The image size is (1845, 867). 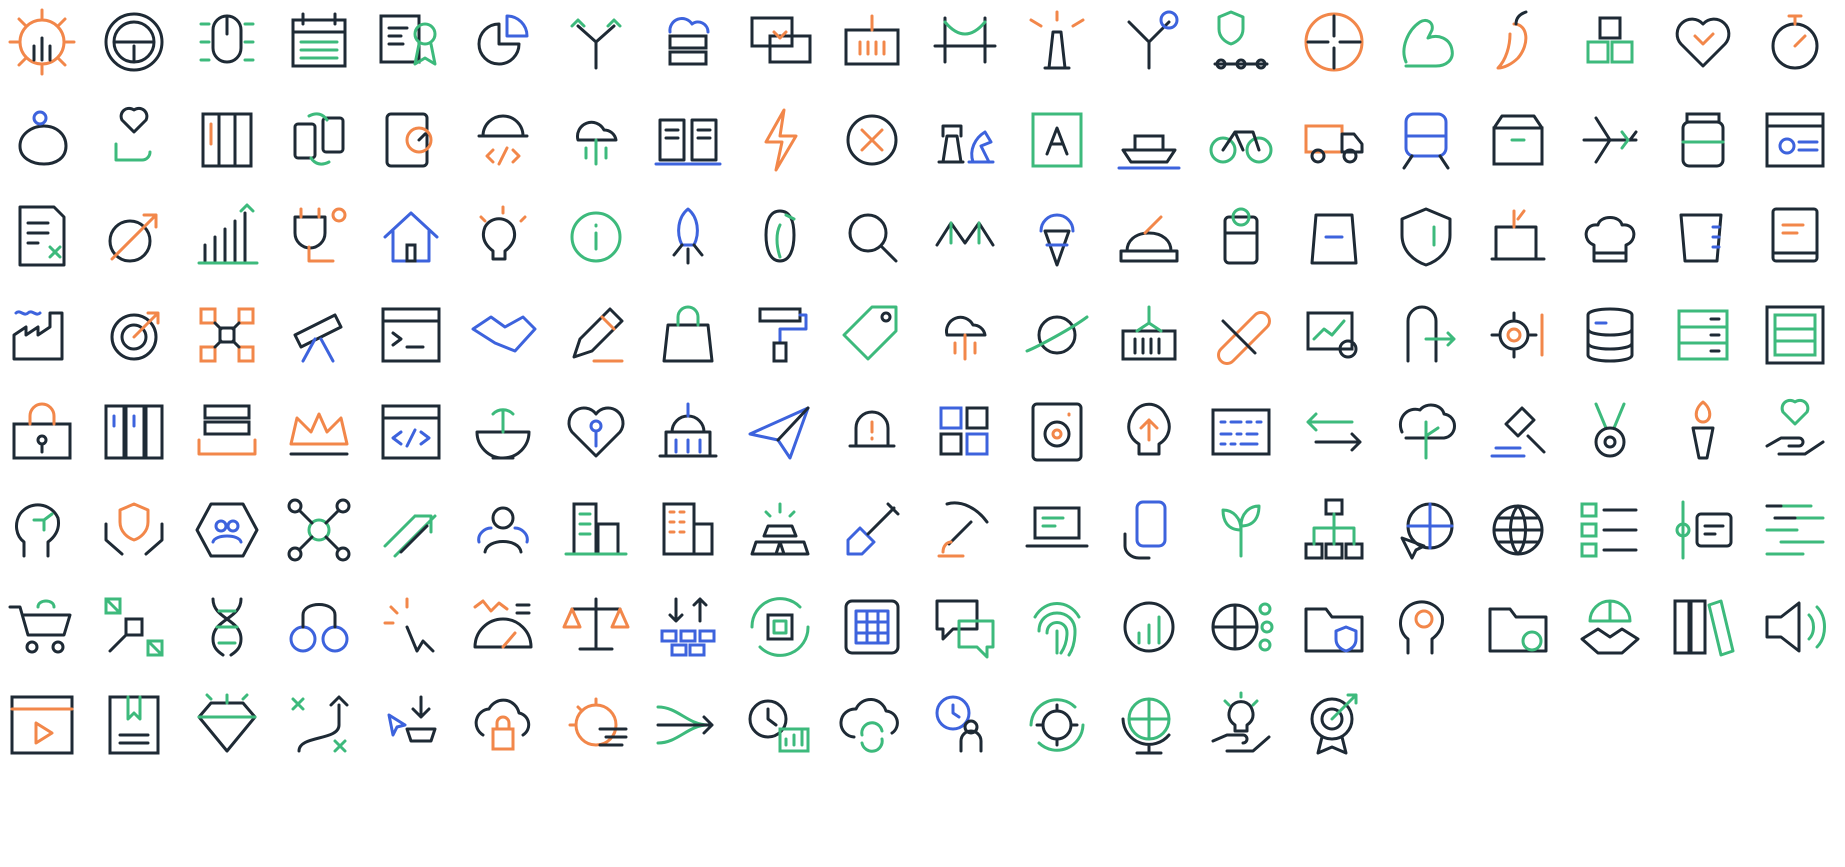 I want to click on shield-icon-glyph, so click(x=1426, y=237).